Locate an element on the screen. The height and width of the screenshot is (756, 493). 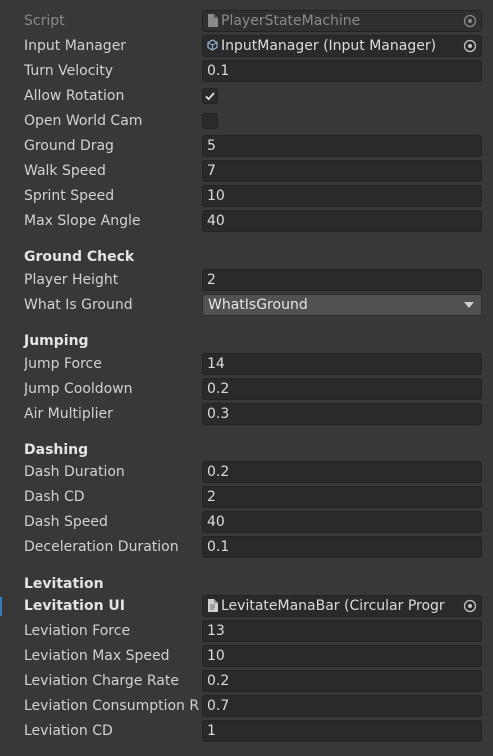
leviation-consumption-rate-row: Leviation Consumption R 0.7 is located at coordinates (246, 706).